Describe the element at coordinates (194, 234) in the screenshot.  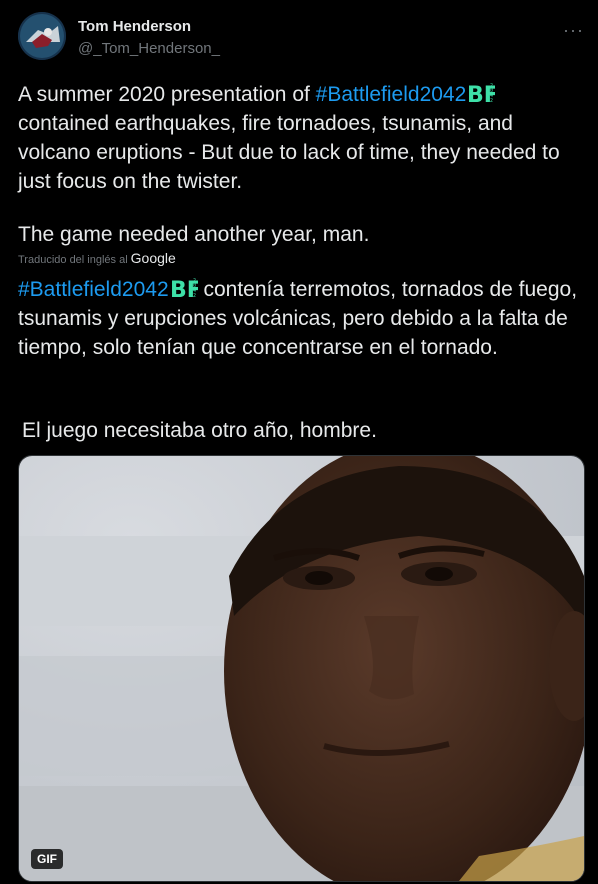
I see `tweet-text-para2: The game needed another year, man.` at that location.